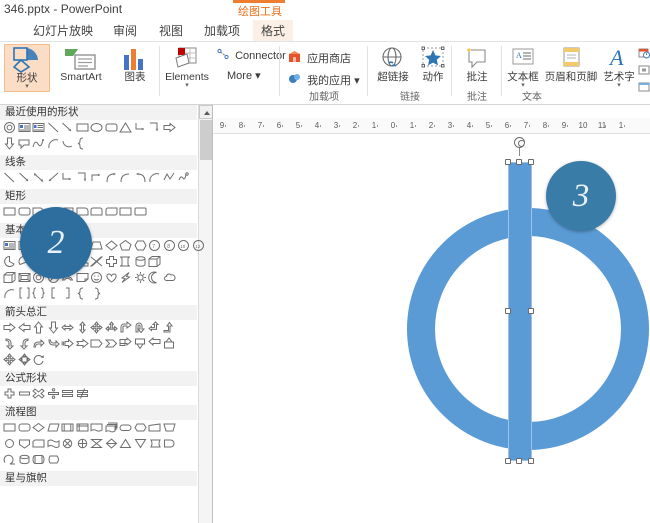 The height and width of the screenshot is (523, 650). I want to click on shape-flow-card, so click(38, 443).